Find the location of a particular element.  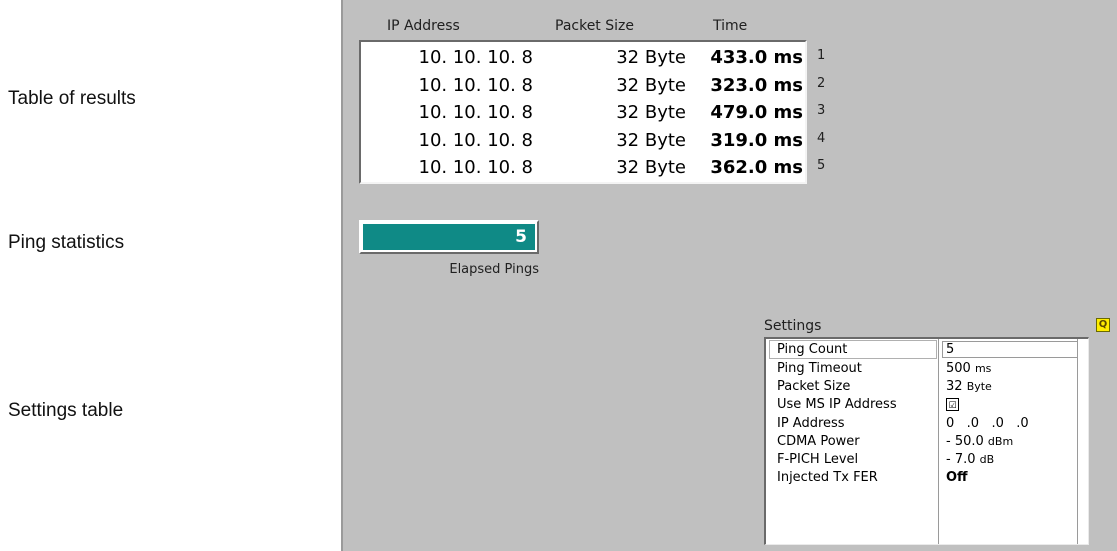

table-row: 10. 10. 10. 8 32 Byte 479.0 ms is located at coordinates (583, 113).